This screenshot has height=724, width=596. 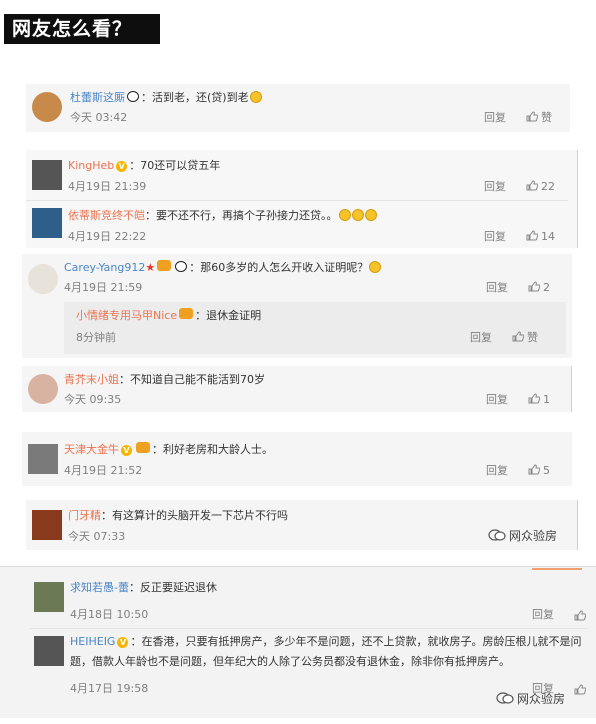 I want to click on star-icon: ★, so click(x=150, y=267).